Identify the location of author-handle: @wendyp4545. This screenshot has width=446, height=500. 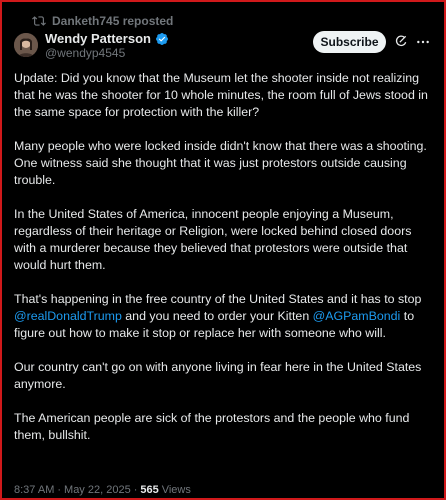
(85, 53).